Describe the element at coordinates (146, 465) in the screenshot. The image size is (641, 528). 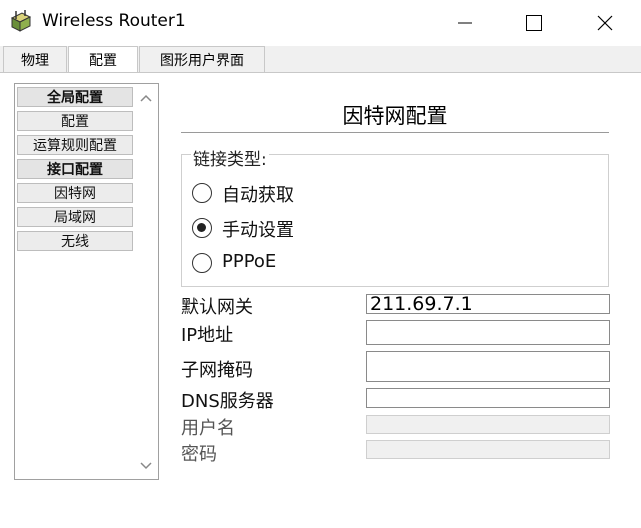
I see `scroll-down-icon` at that location.